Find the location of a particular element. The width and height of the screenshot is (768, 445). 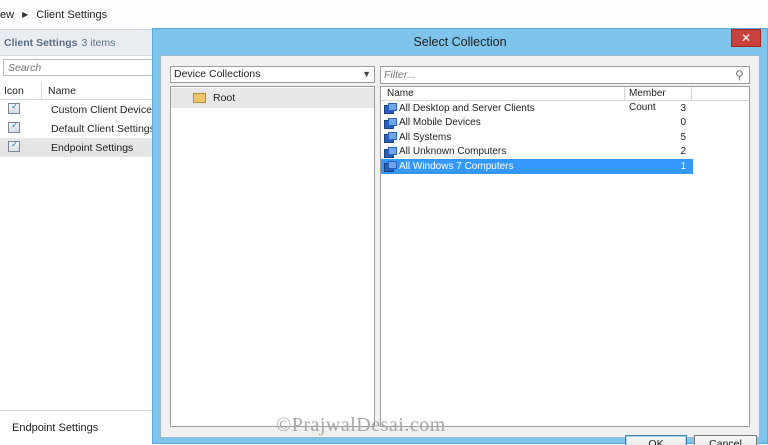

dialog-titlebar: Select Collection ✕ is located at coordinates (460, 42).